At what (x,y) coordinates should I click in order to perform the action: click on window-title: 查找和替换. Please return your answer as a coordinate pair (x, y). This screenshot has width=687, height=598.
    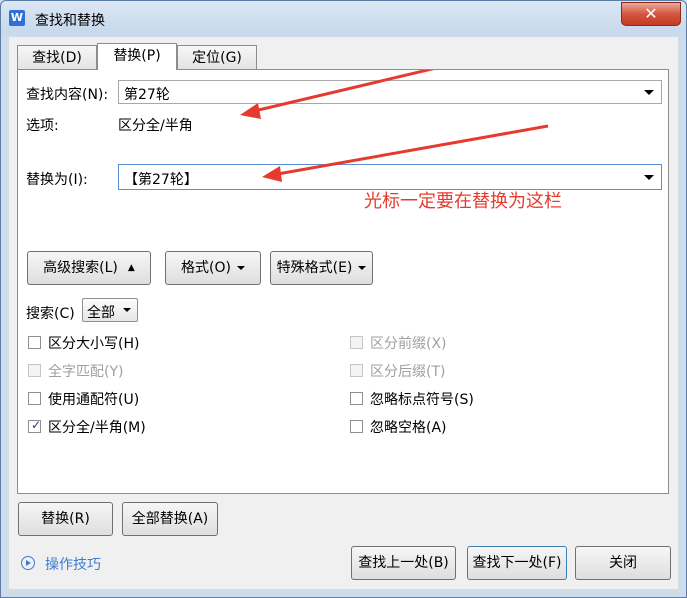
    Looking at the image, I should click on (70, 21).